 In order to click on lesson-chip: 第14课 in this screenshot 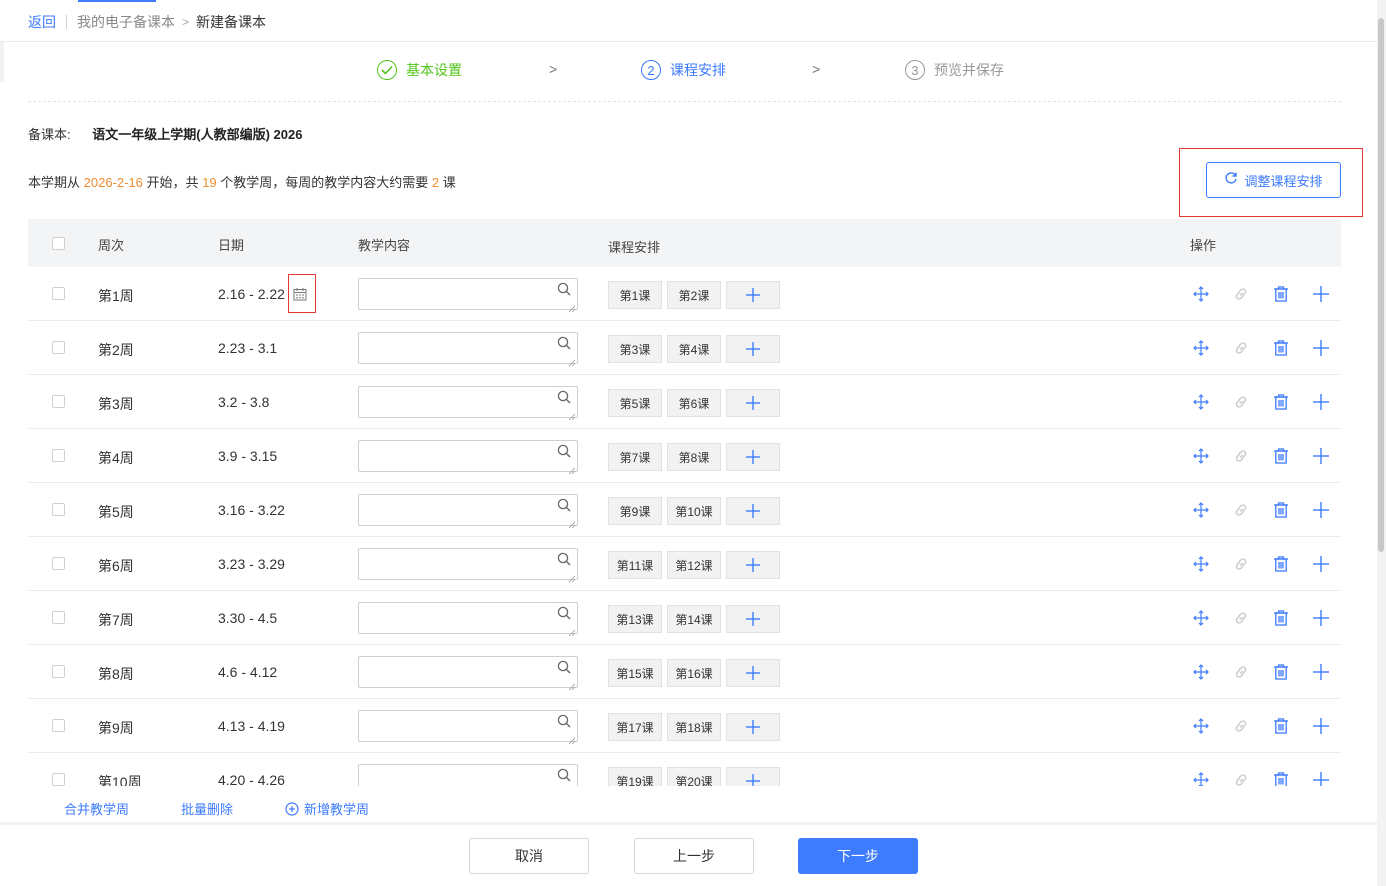, I will do `click(694, 619)`.